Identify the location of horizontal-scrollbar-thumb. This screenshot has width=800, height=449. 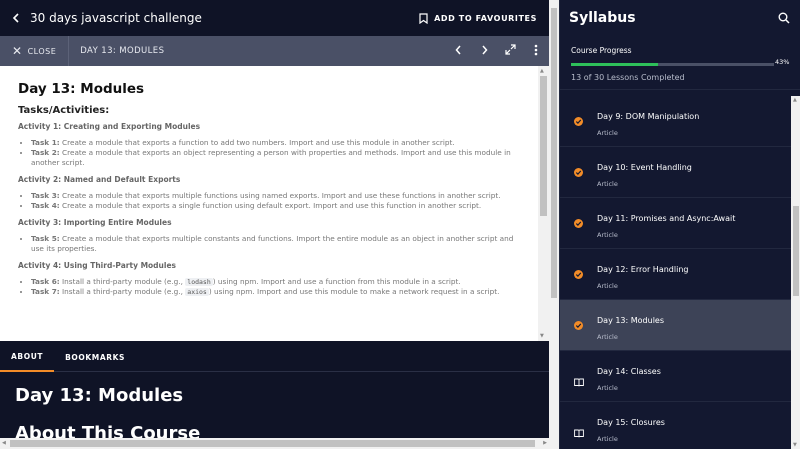
(272, 443).